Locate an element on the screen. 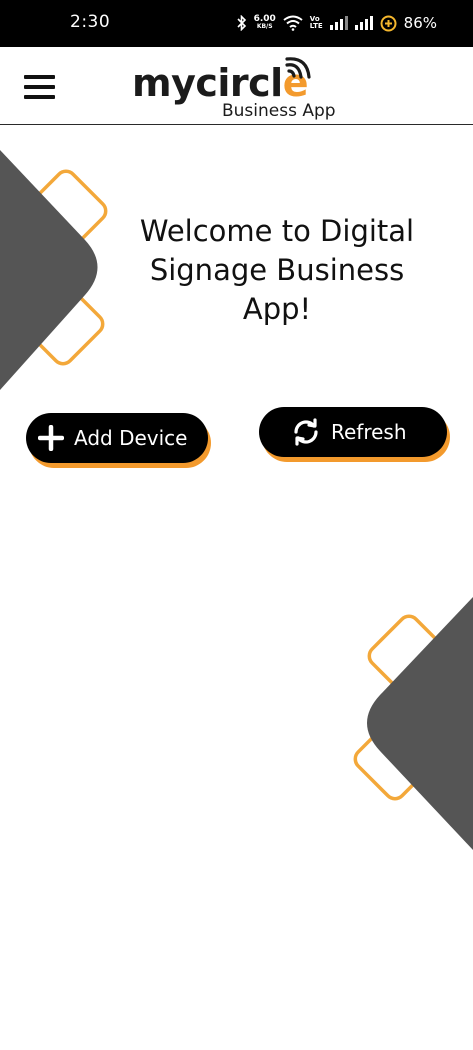  net-speed-value: 6.00 is located at coordinates (264, 19).